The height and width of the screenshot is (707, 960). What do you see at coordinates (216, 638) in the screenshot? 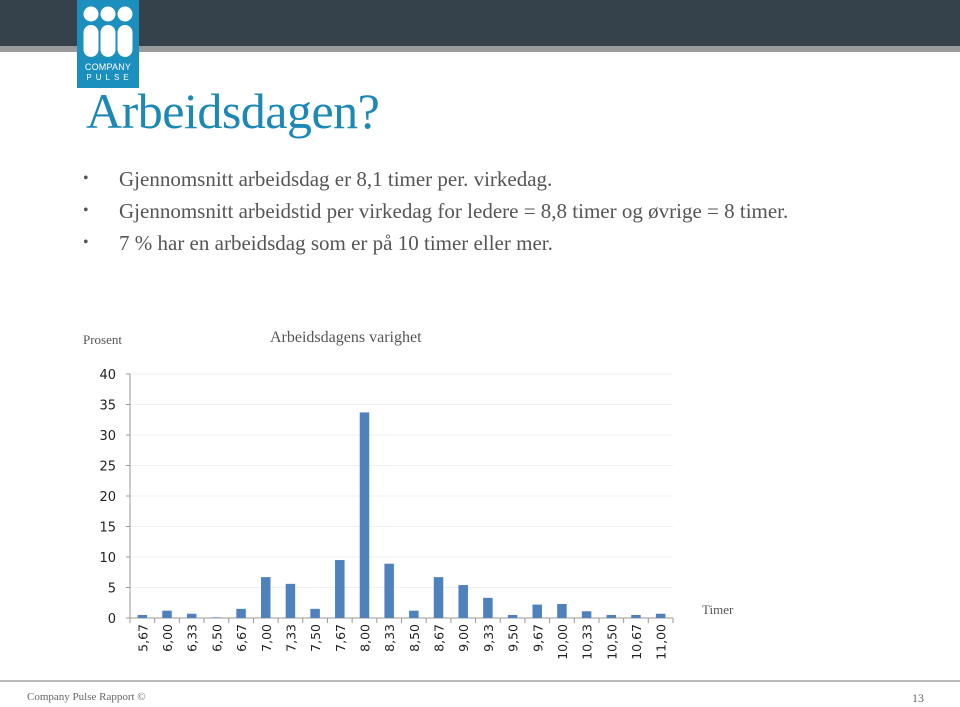
I see `x-tick-label: 6,50` at bounding box center [216, 638].